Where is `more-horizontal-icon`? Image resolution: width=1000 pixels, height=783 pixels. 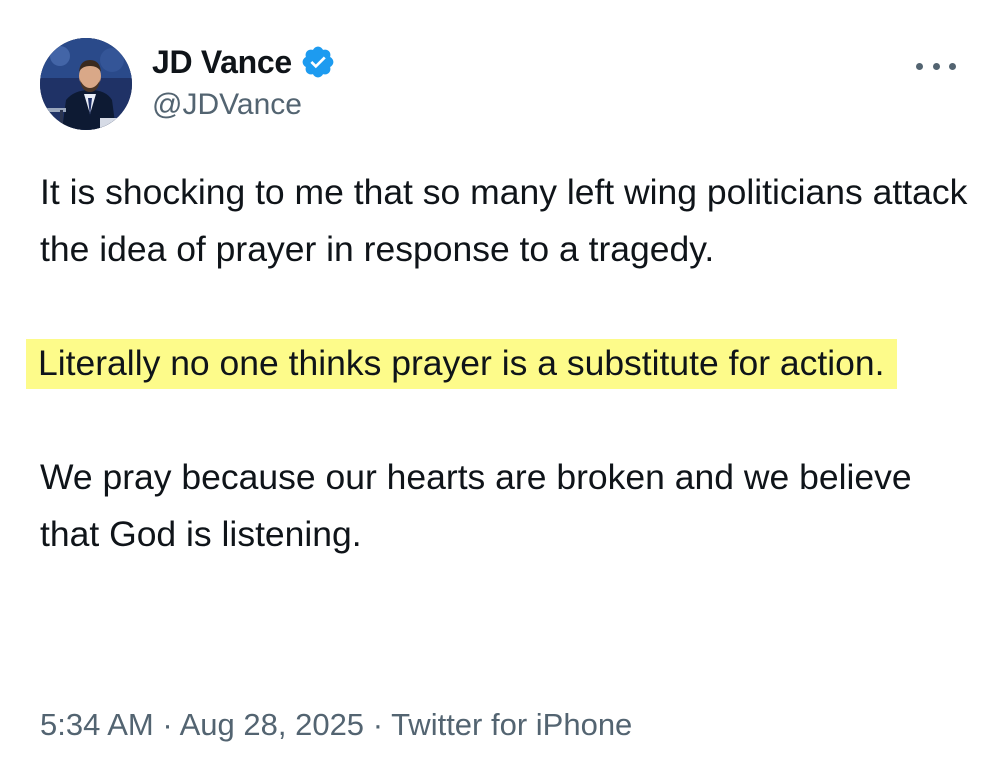 more-horizontal-icon is located at coordinates (936, 66).